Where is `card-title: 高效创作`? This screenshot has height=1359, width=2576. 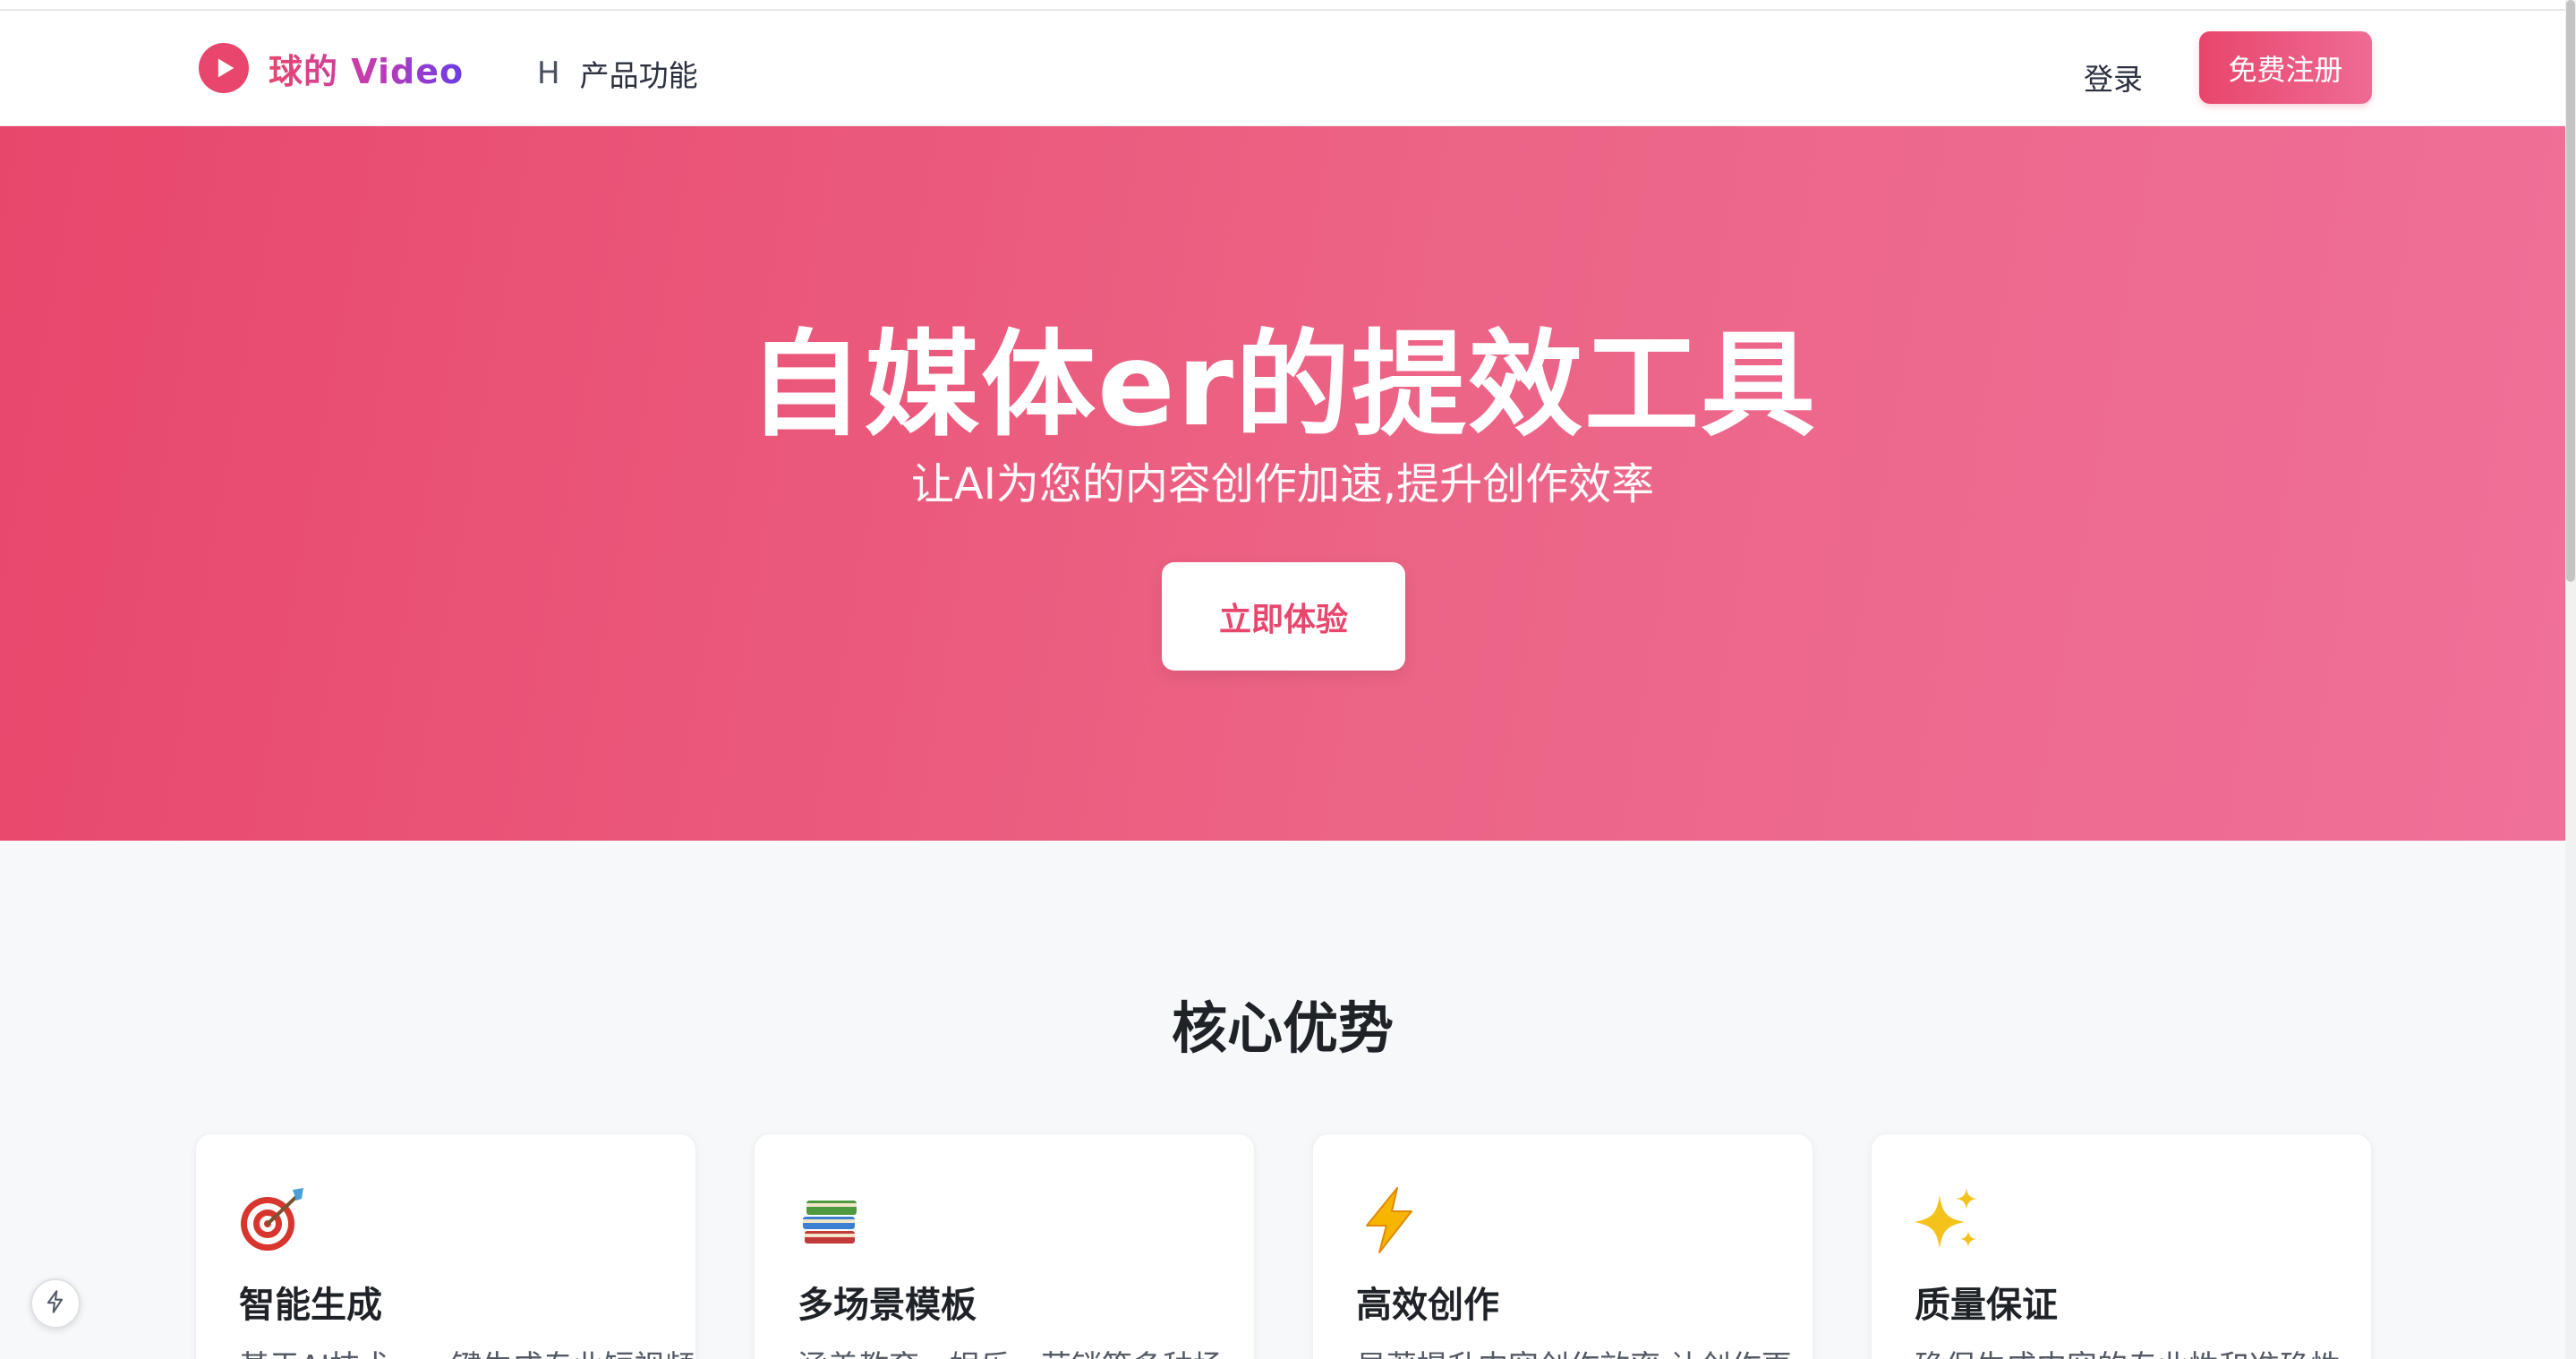 card-title: 高效创作 is located at coordinates (1427, 1305).